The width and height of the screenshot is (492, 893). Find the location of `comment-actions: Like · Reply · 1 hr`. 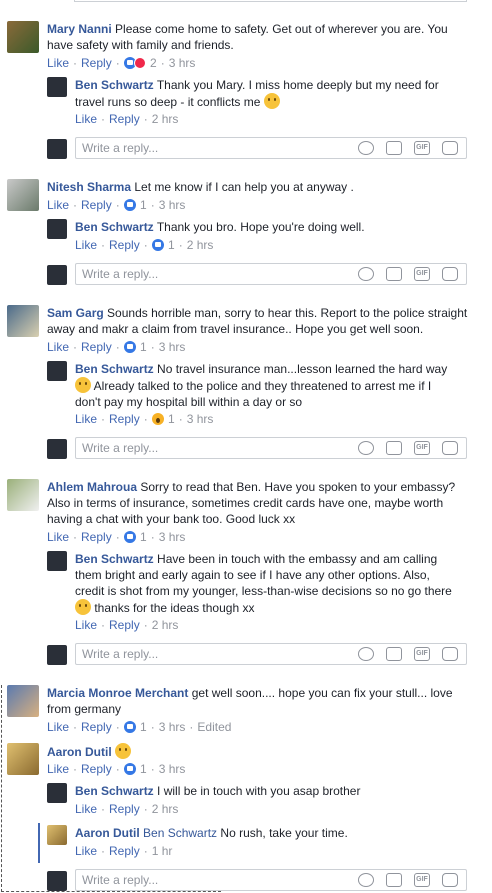

comment-actions: Like · Reply · 1 hr is located at coordinates (124, 851).